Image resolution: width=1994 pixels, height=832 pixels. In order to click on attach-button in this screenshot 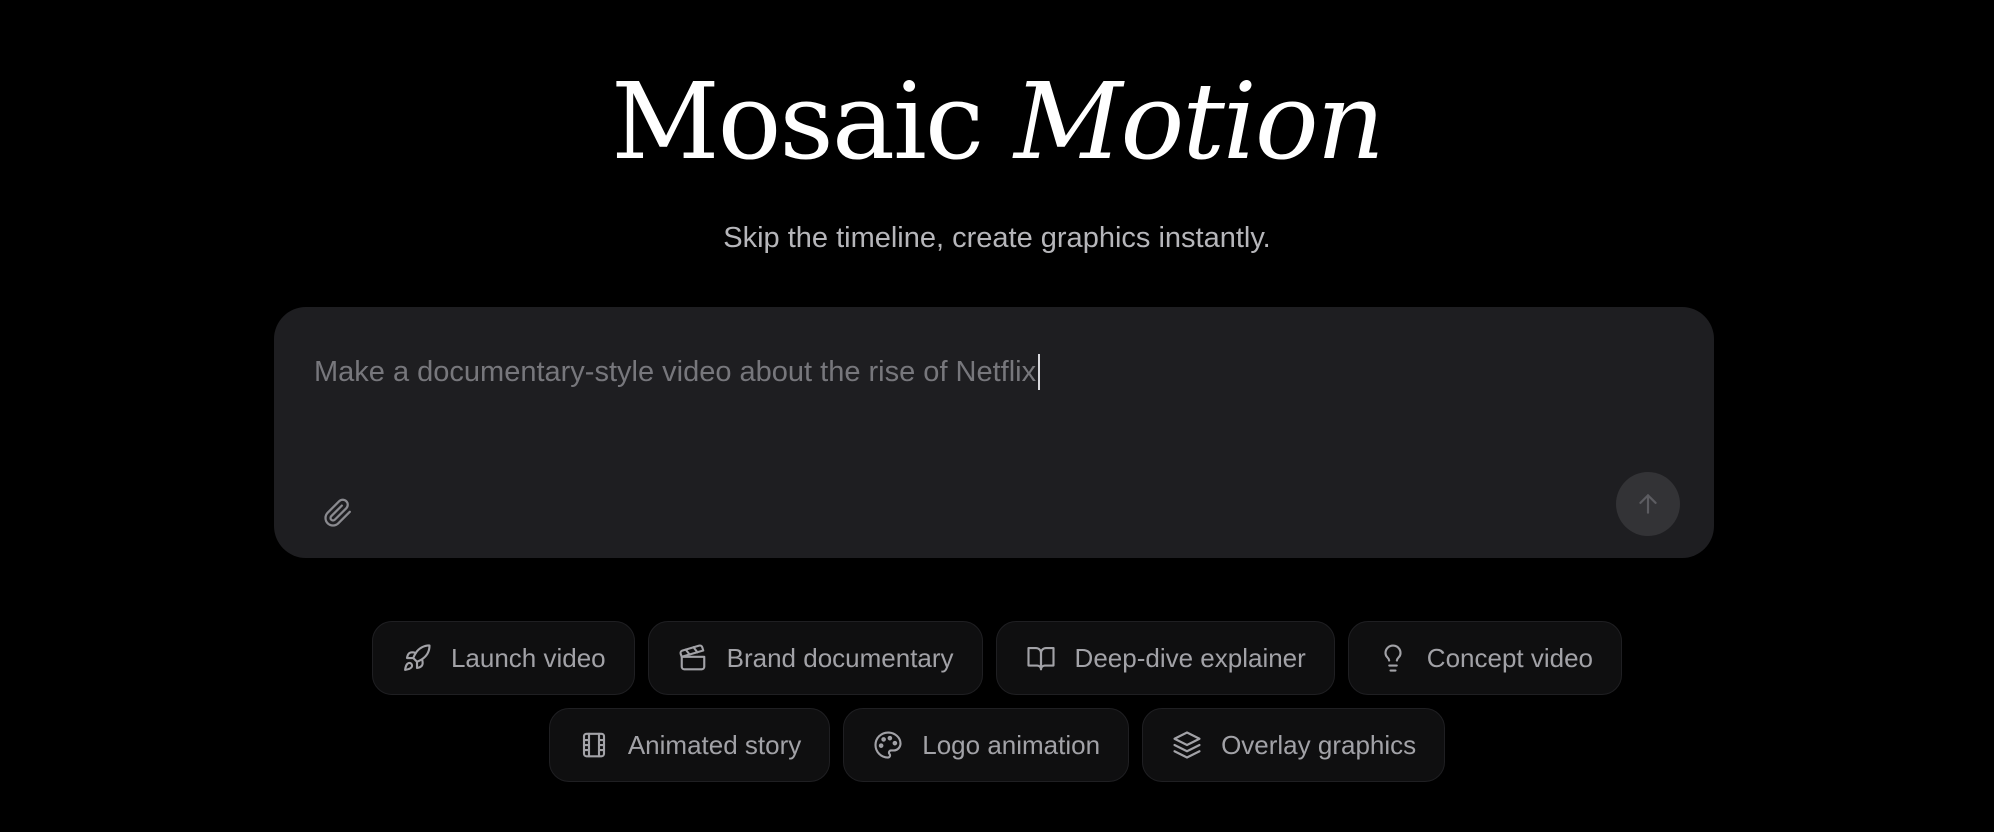, I will do `click(338, 513)`.